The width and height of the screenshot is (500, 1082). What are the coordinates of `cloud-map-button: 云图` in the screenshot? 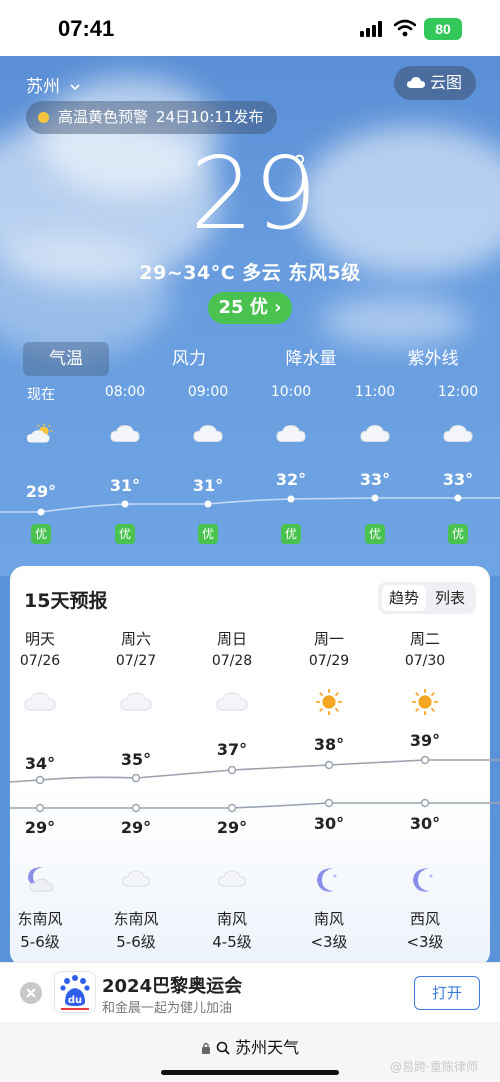 It's located at (435, 83).